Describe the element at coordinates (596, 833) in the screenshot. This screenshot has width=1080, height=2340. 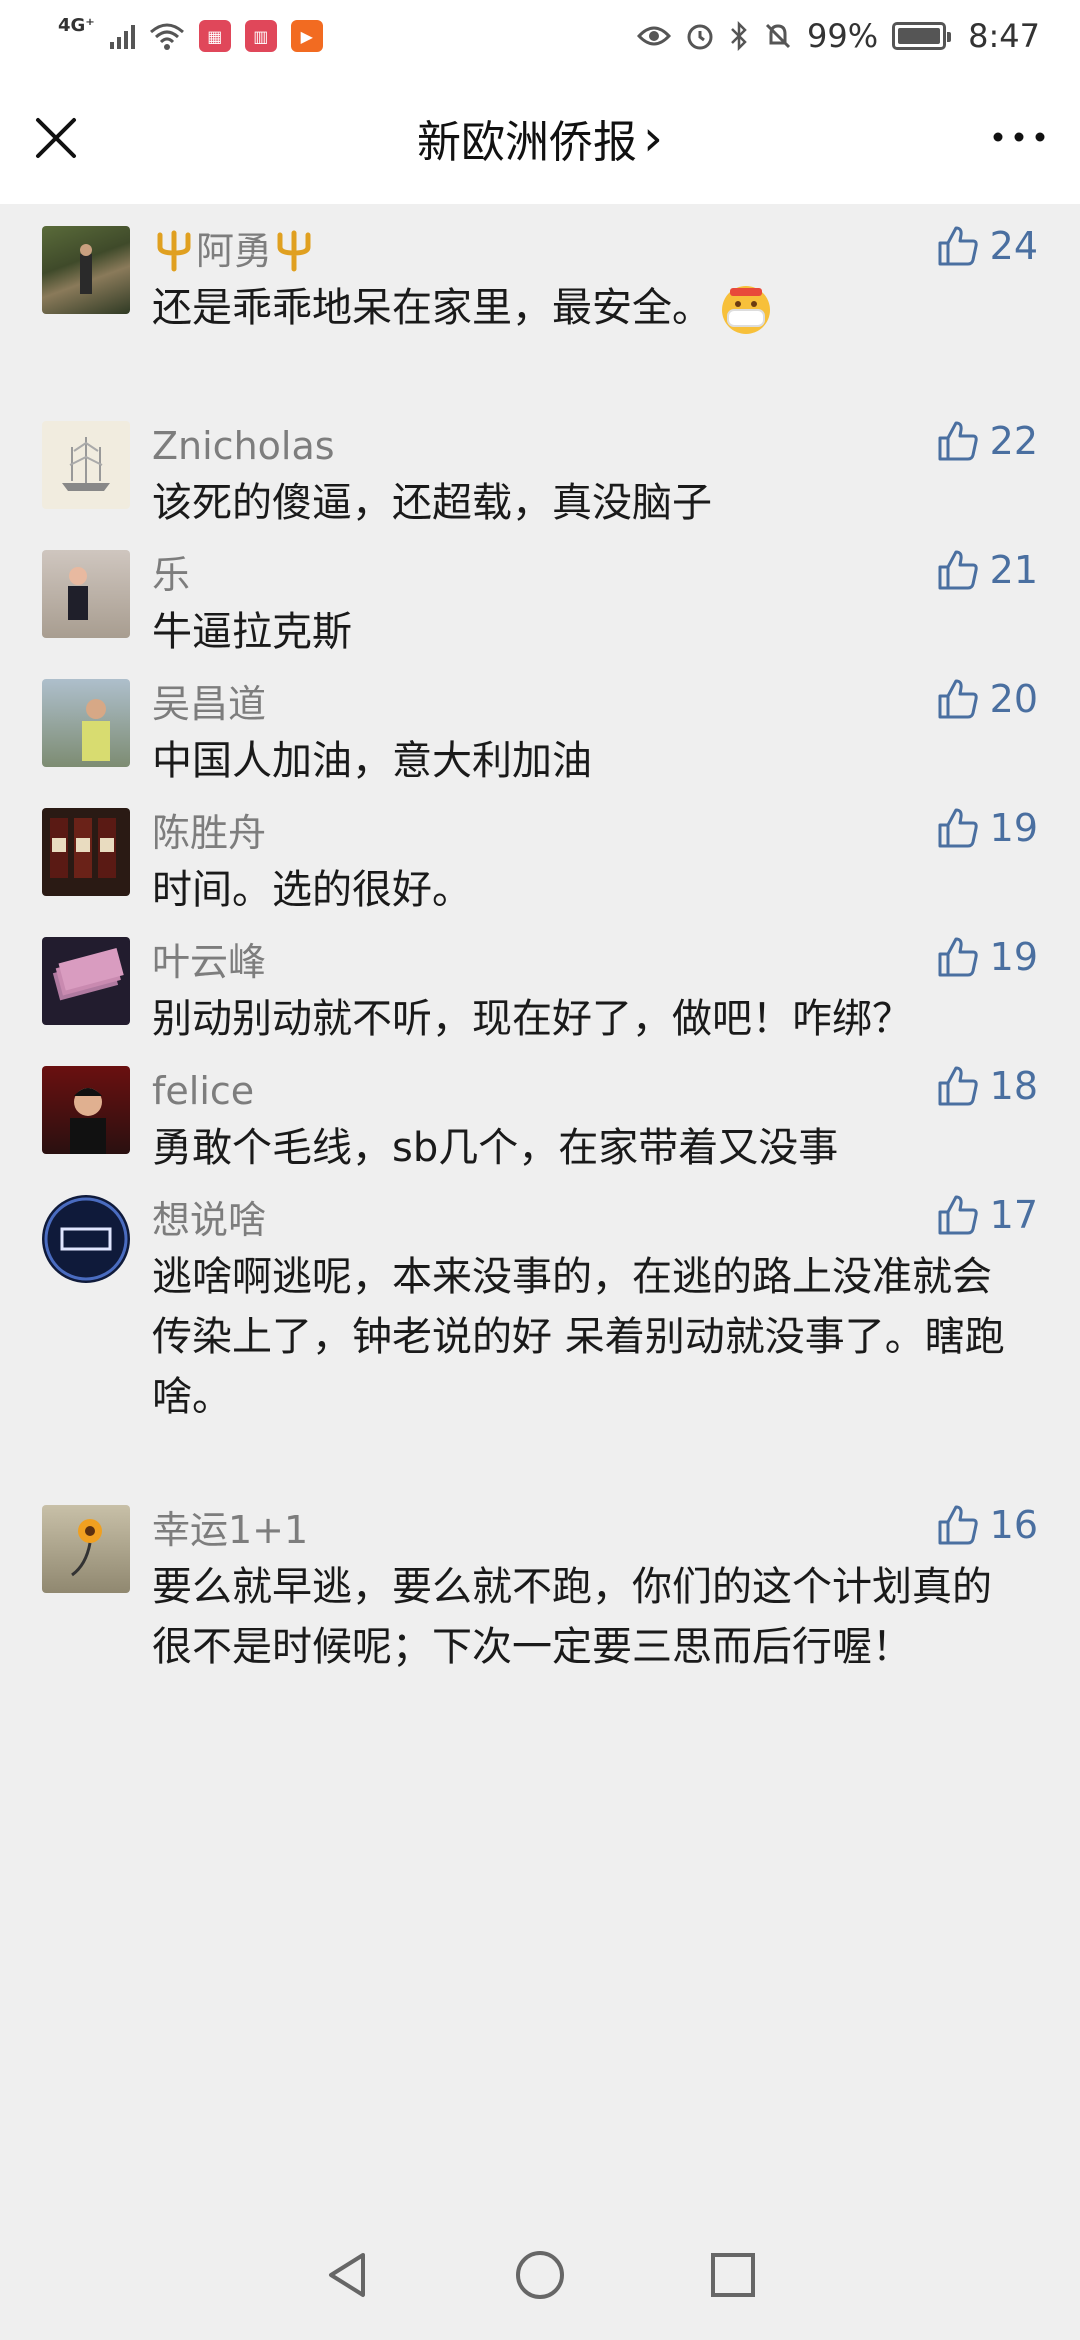
I see `comment-author: 陈胜舟` at that location.